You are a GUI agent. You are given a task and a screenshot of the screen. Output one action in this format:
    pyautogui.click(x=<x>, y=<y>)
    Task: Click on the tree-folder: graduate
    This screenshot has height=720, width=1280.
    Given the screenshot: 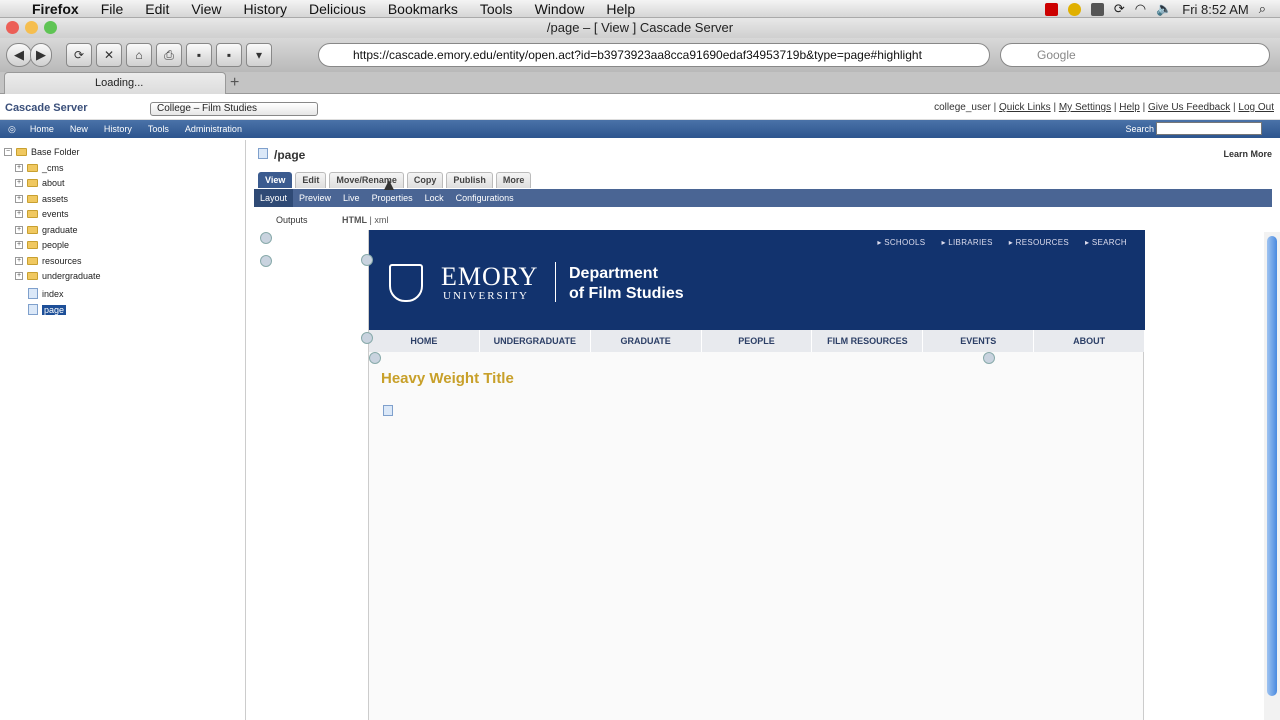 What is the action you would take?
    pyautogui.click(x=60, y=230)
    